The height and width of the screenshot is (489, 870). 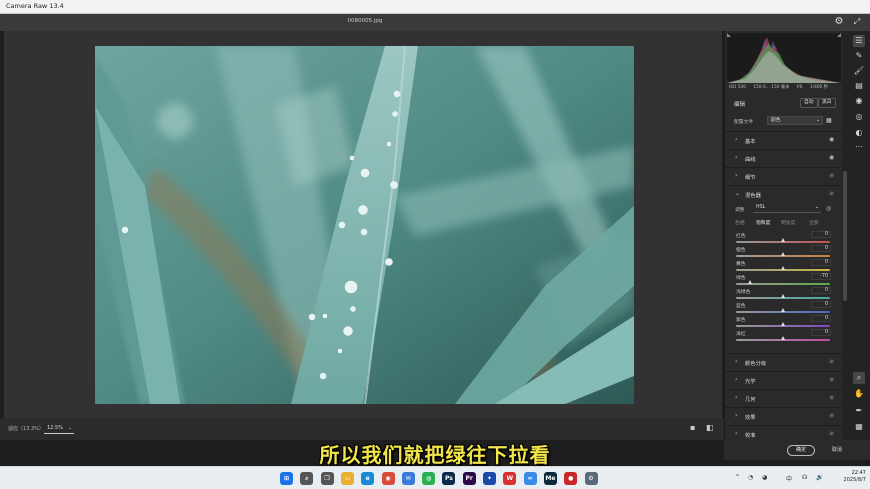 I want to click on presets-icon: ◐, so click(x=859, y=133).